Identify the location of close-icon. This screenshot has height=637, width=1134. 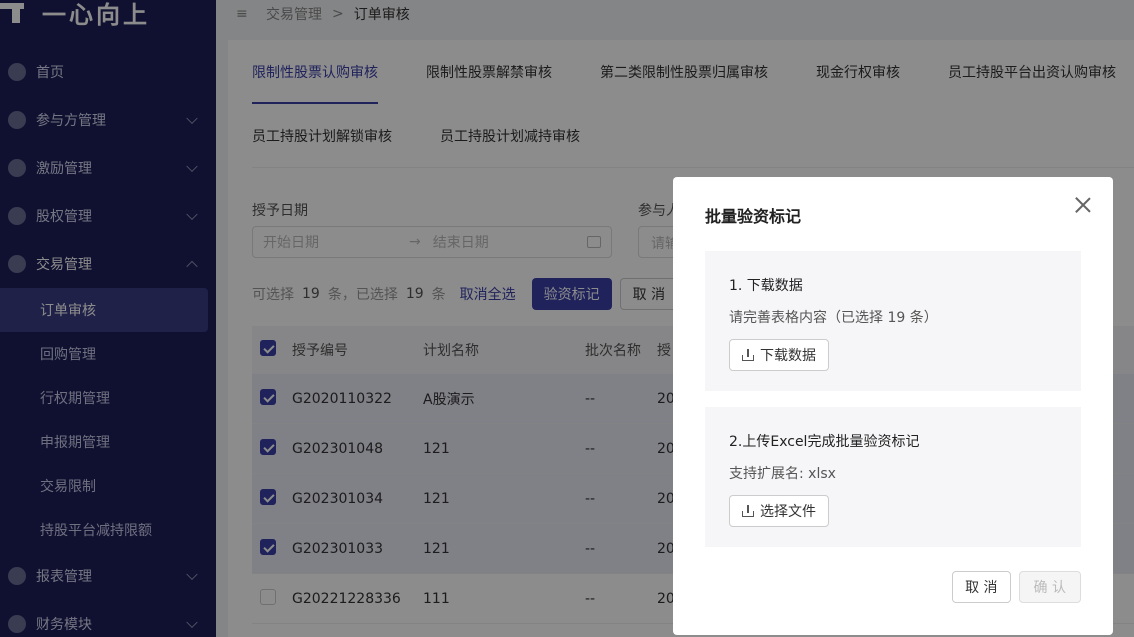
(1083, 205).